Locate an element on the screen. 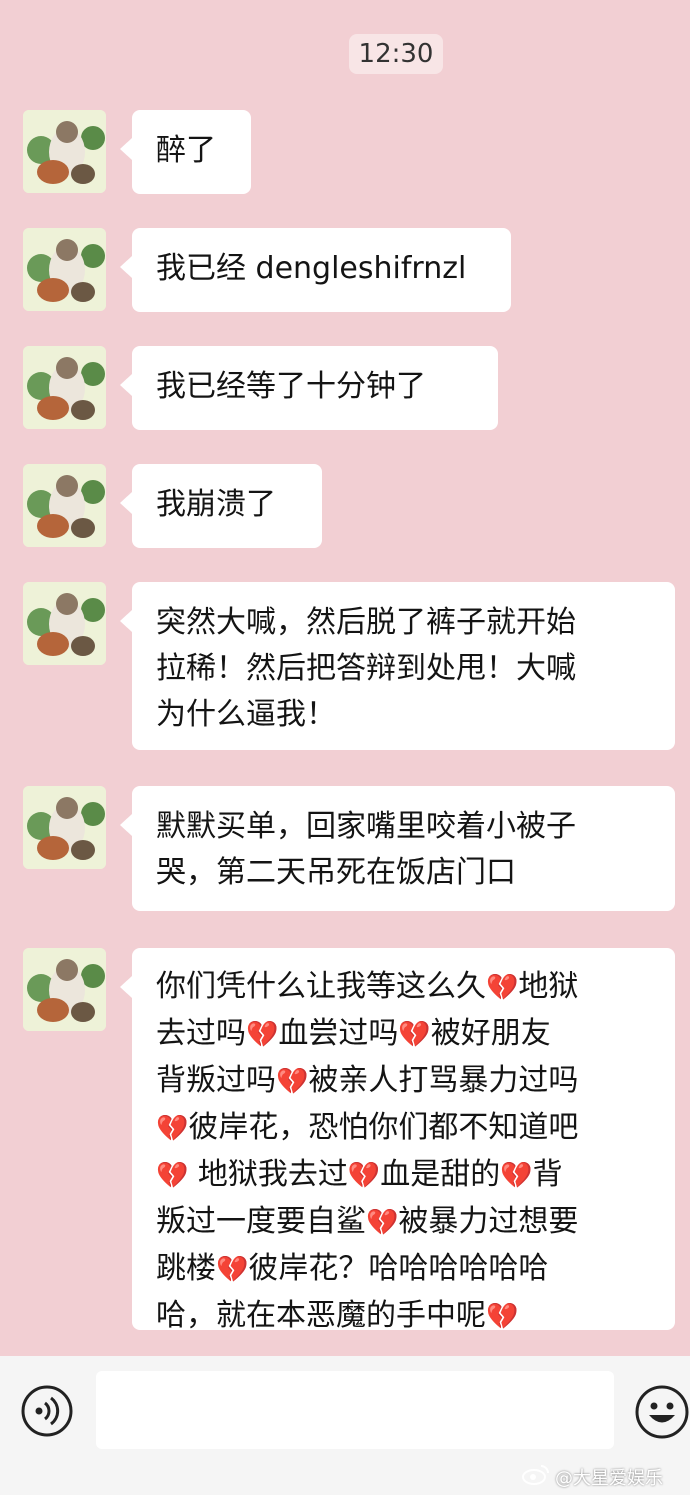  message-line: 背叛过吗💔被亲人打骂暴力过吗 is located at coordinates (403, 1081).